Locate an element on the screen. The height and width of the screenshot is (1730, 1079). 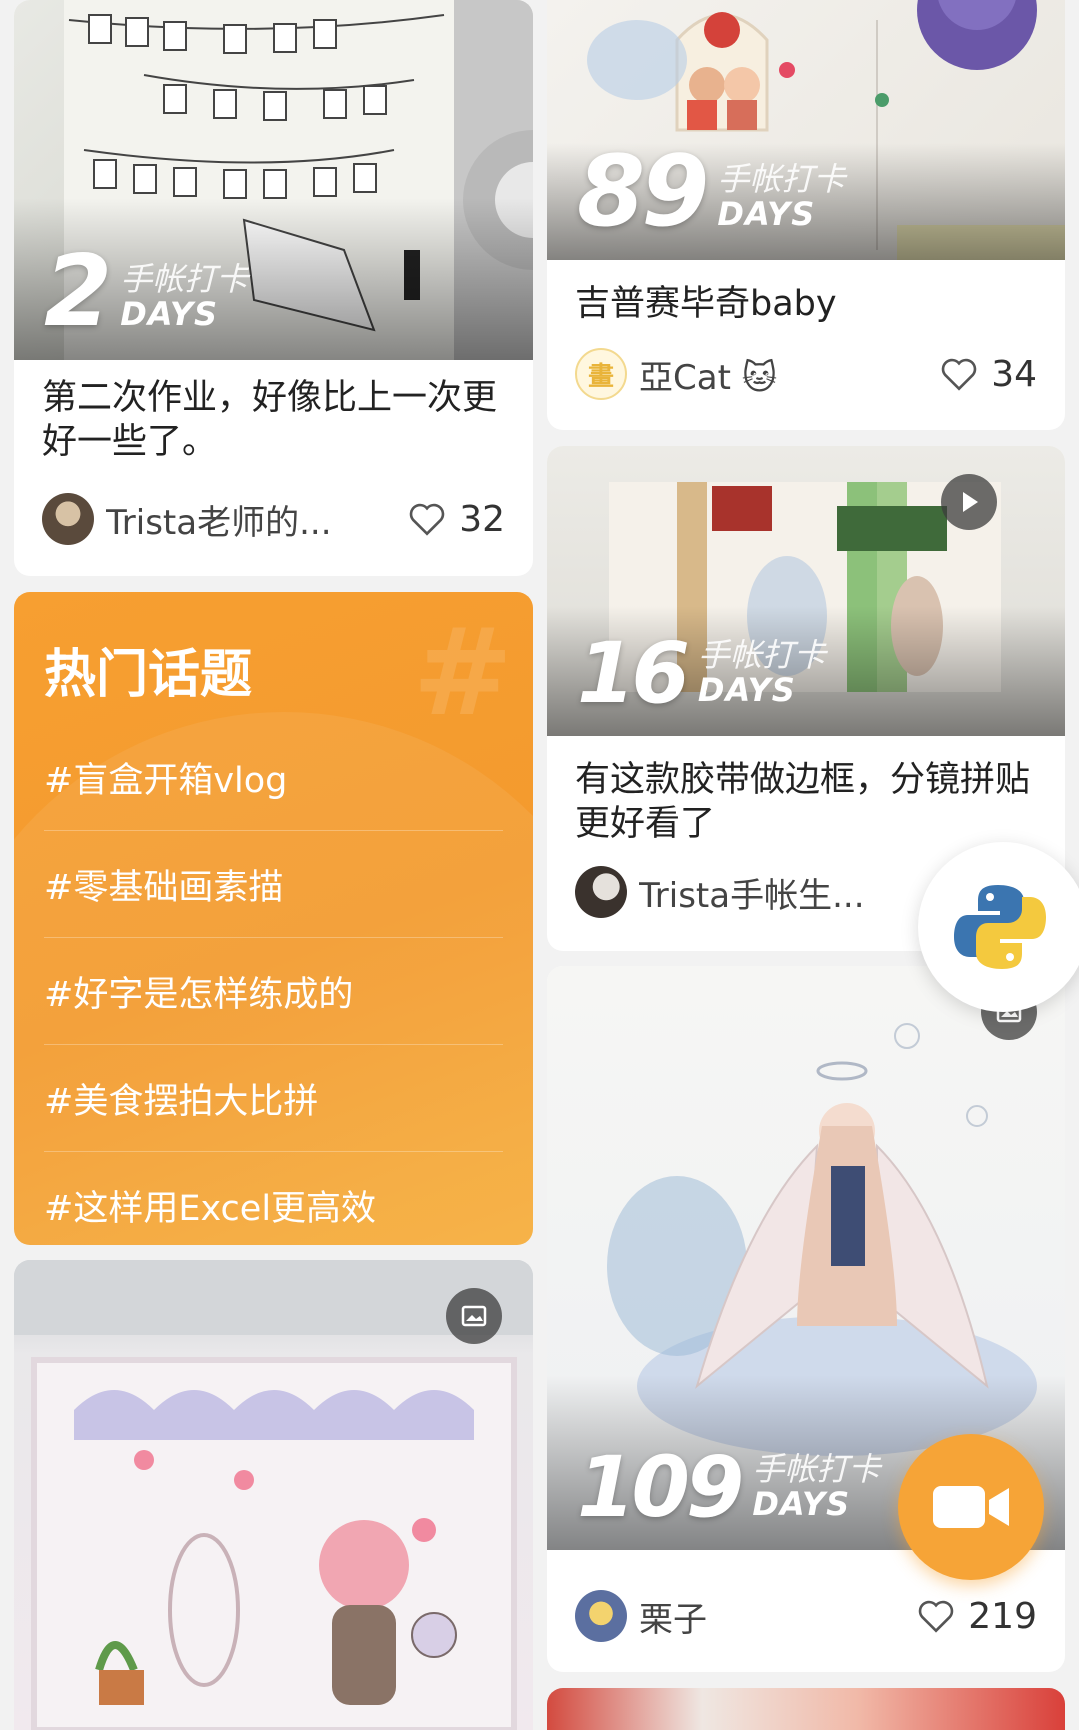
like-count: 34 is located at coordinates (1014, 374).